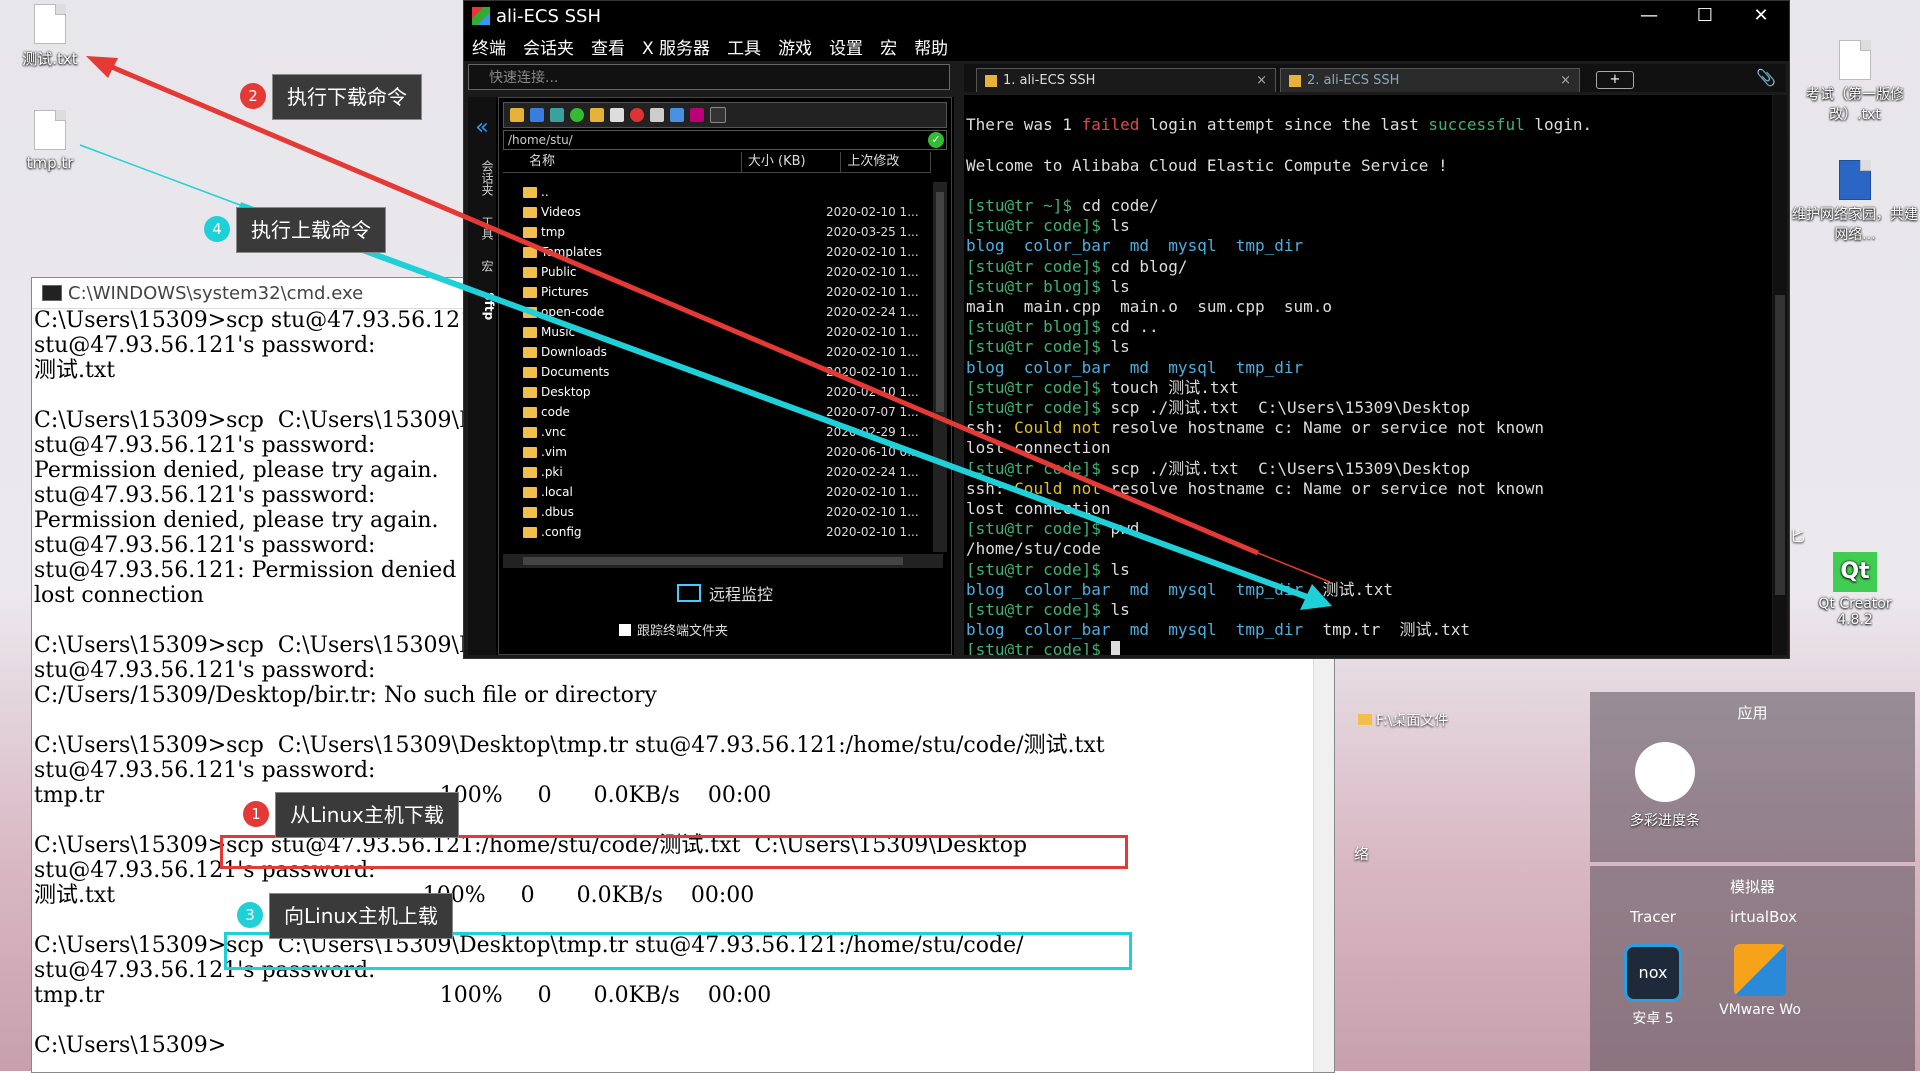 This screenshot has width=1920, height=1073. What do you see at coordinates (102, 67) in the screenshot?
I see `download-arrow-head` at bounding box center [102, 67].